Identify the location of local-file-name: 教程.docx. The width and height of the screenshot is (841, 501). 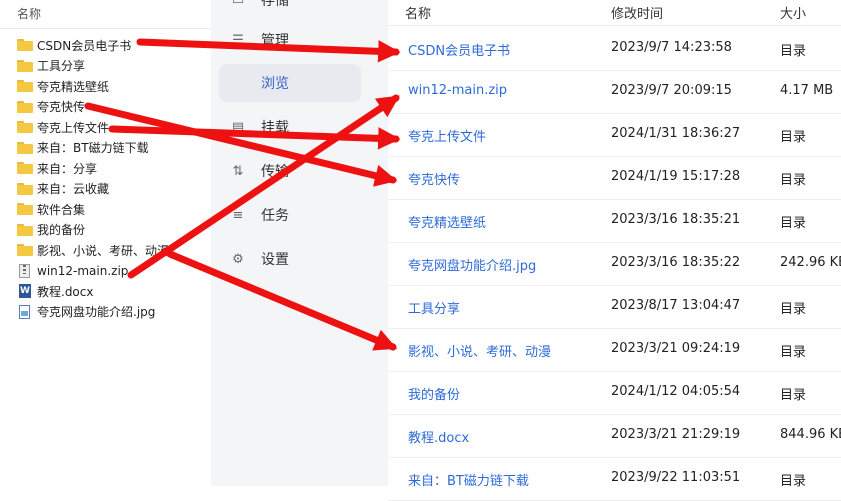
(65, 291).